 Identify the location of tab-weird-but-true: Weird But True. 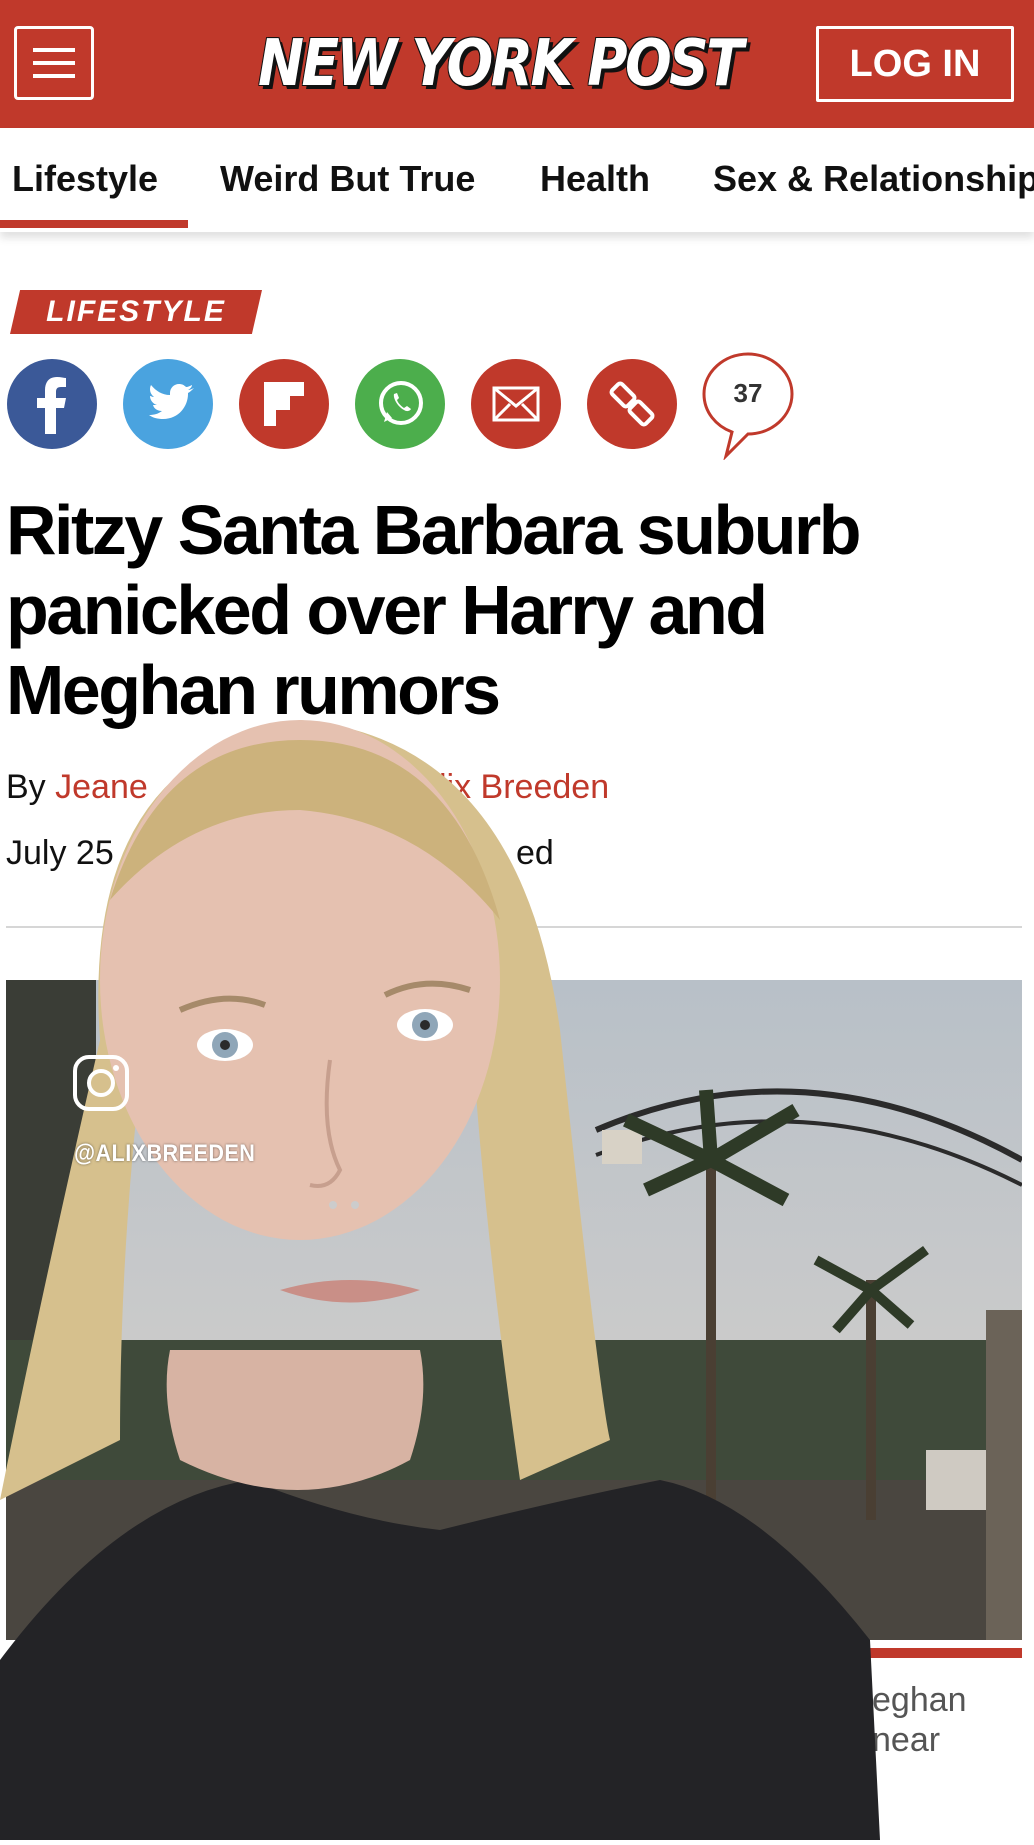
(347, 179).